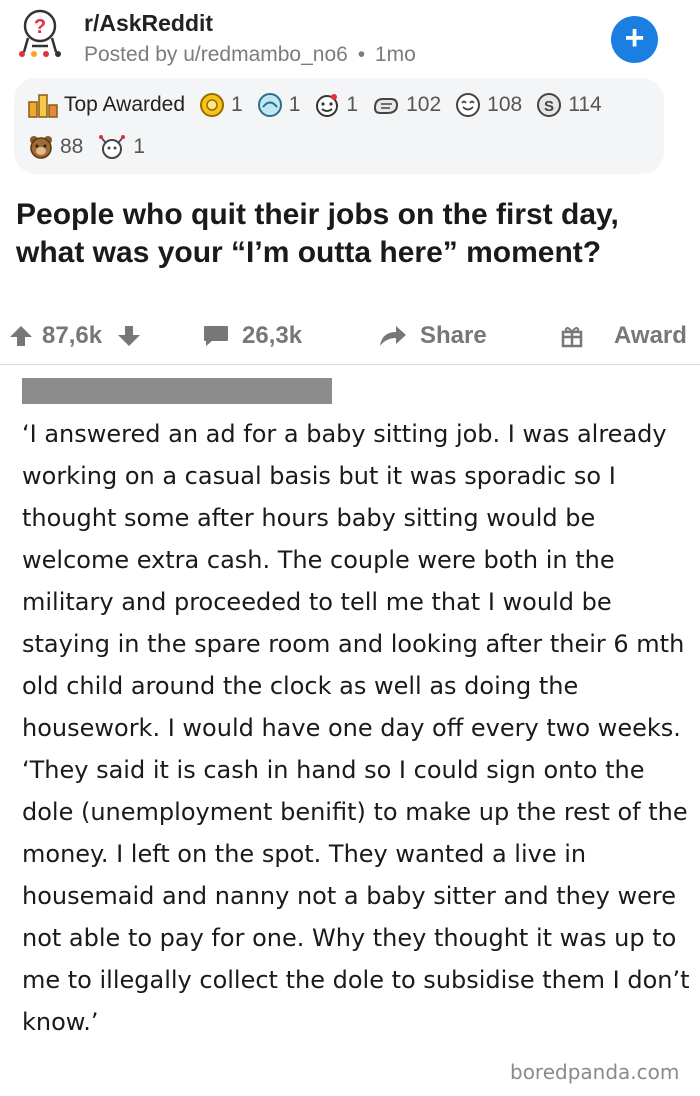 The height and width of the screenshot is (1096, 700). Describe the element at coordinates (93, 147) in the screenshot. I see `awards-row: 88 1` at that location.